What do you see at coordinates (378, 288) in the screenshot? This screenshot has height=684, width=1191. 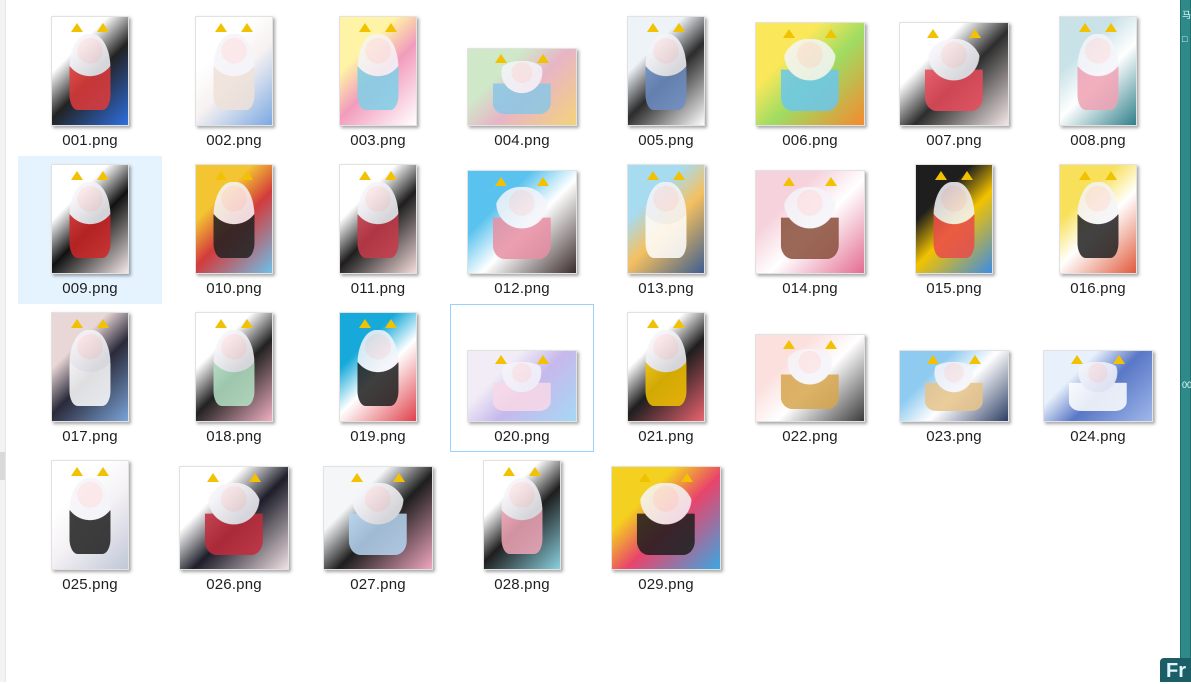 I see `file-name-label: 011.png` at bounding box center [378, 288].